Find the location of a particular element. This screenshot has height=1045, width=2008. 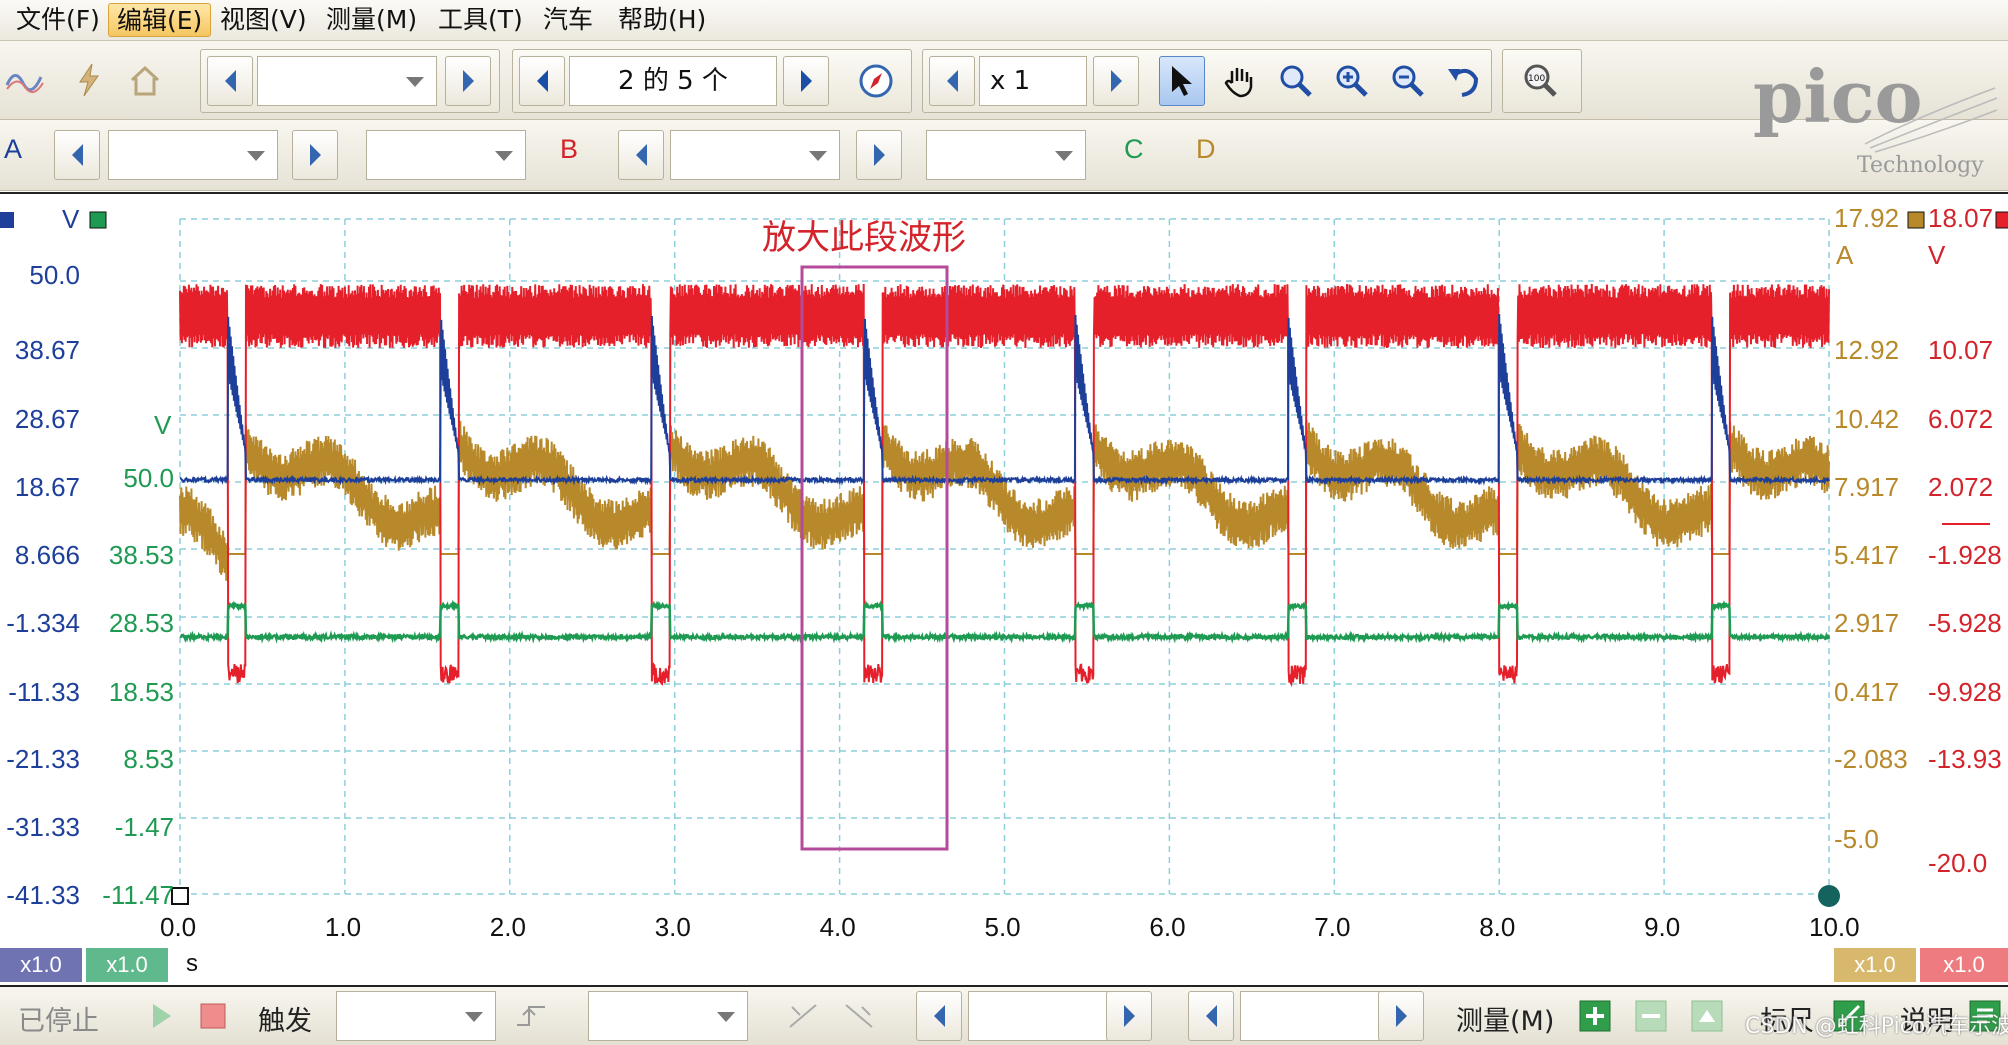

zoom-prev-button is located at coordinates (952, 81).